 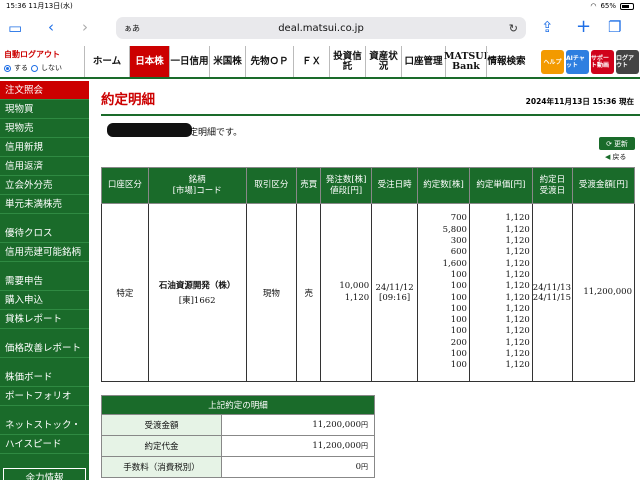 What do you see at coordinates (238, 467) in the screenshot?
I see `summary-row: 手数料（消費税別） 0円` at bounding box center [238, 467].